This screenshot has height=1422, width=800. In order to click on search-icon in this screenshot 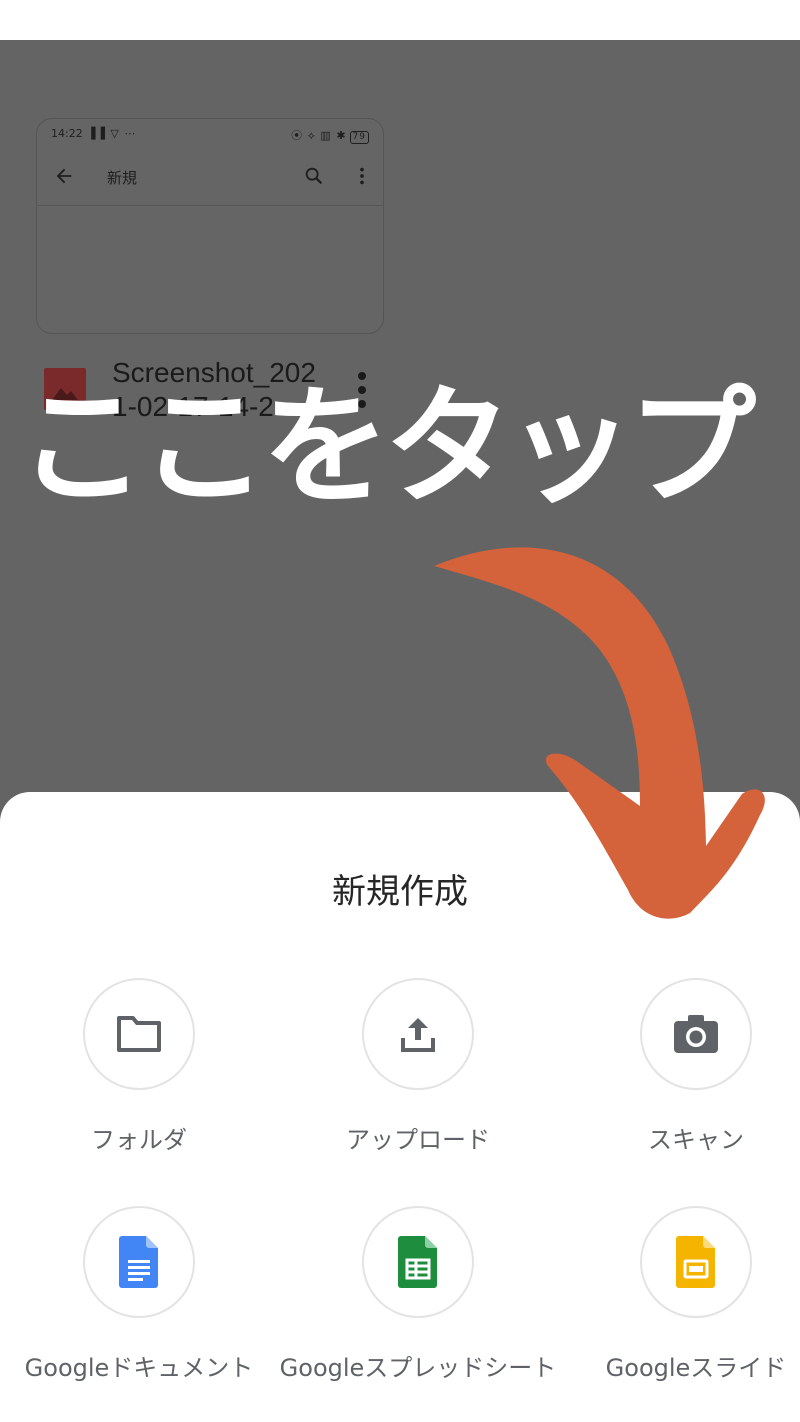, I will do `click(314, 176)`.